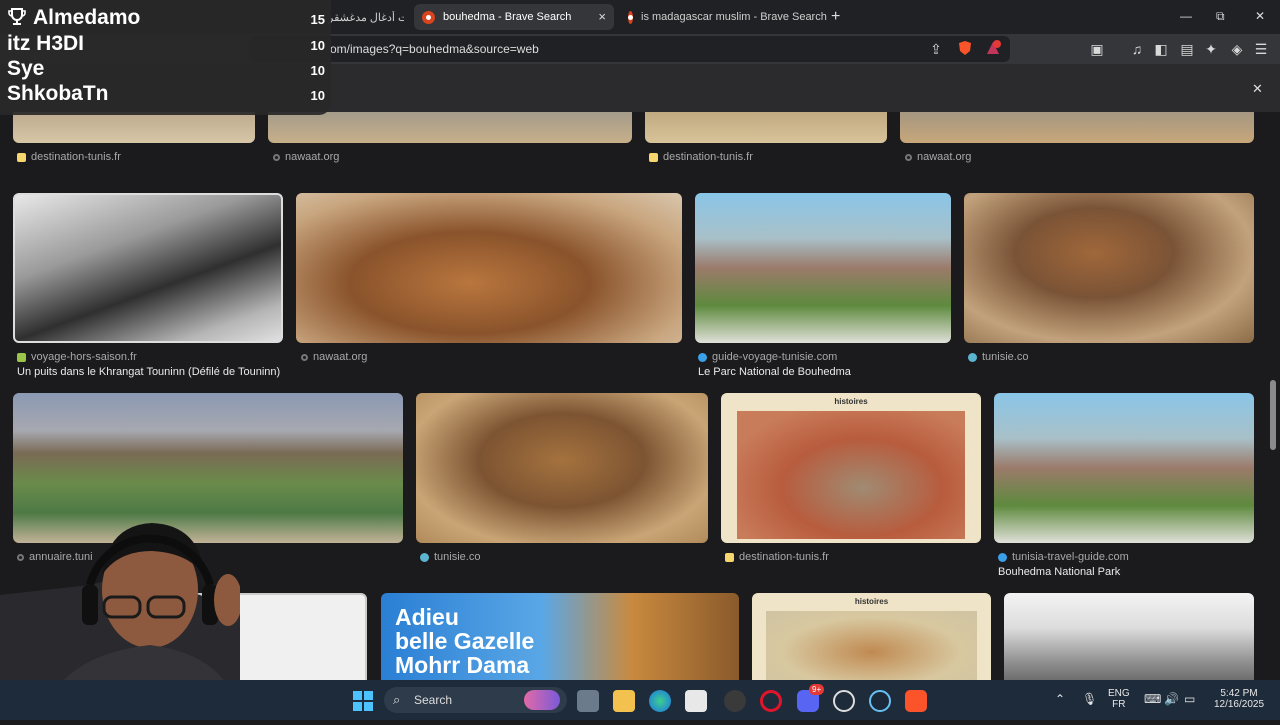  I want to click on player-name: Sye, so click(26, 68).